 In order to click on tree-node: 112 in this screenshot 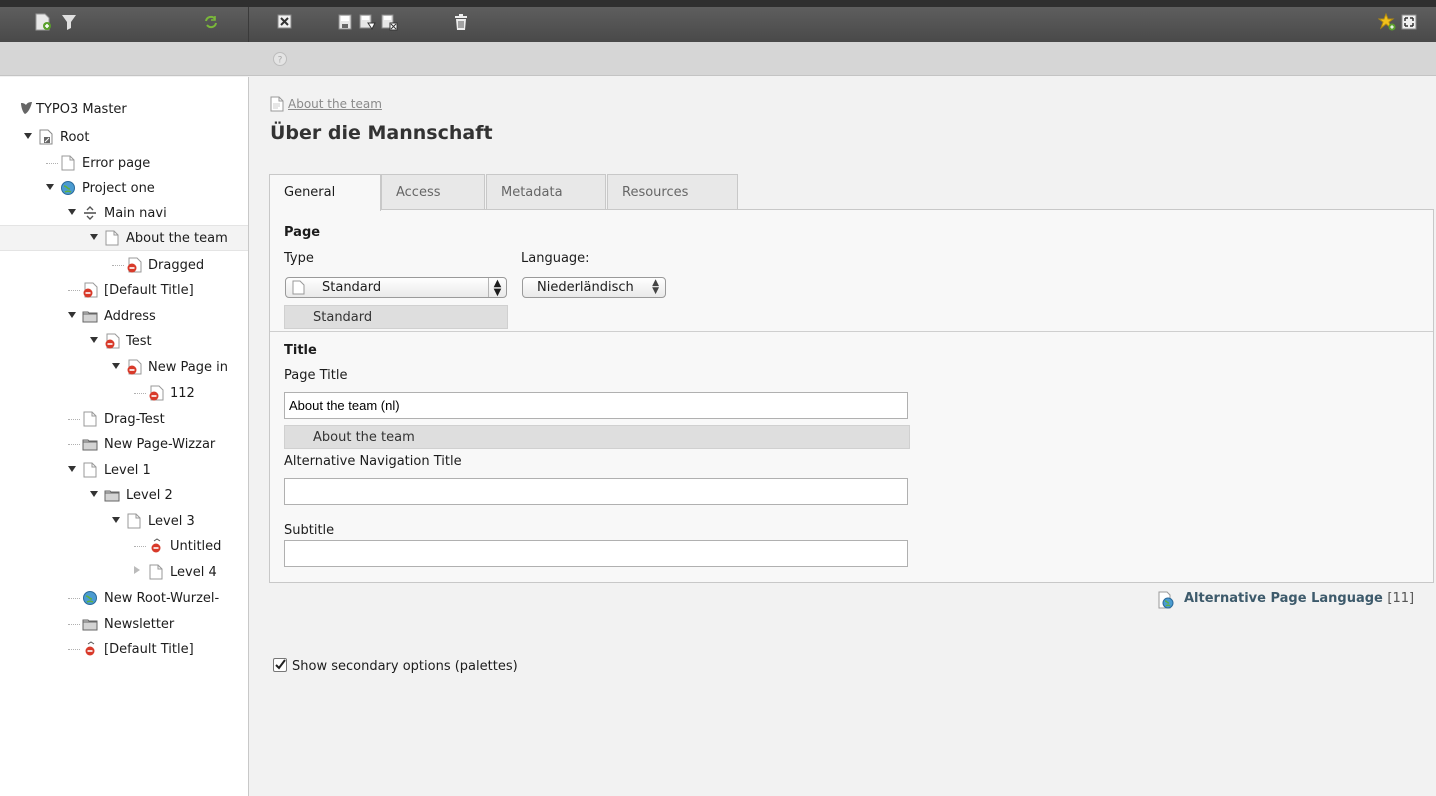, I will do `click(124, 394)`.